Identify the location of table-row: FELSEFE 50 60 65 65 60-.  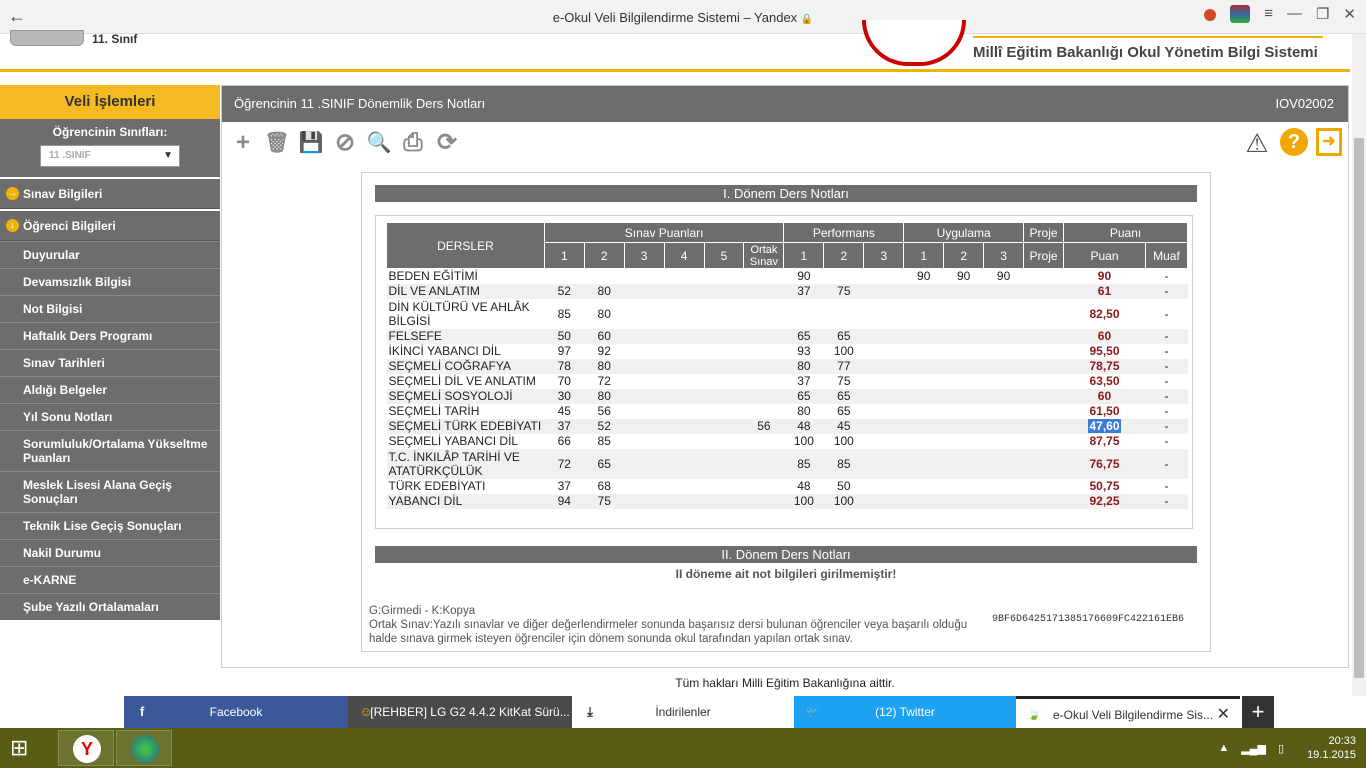
(787, 336).